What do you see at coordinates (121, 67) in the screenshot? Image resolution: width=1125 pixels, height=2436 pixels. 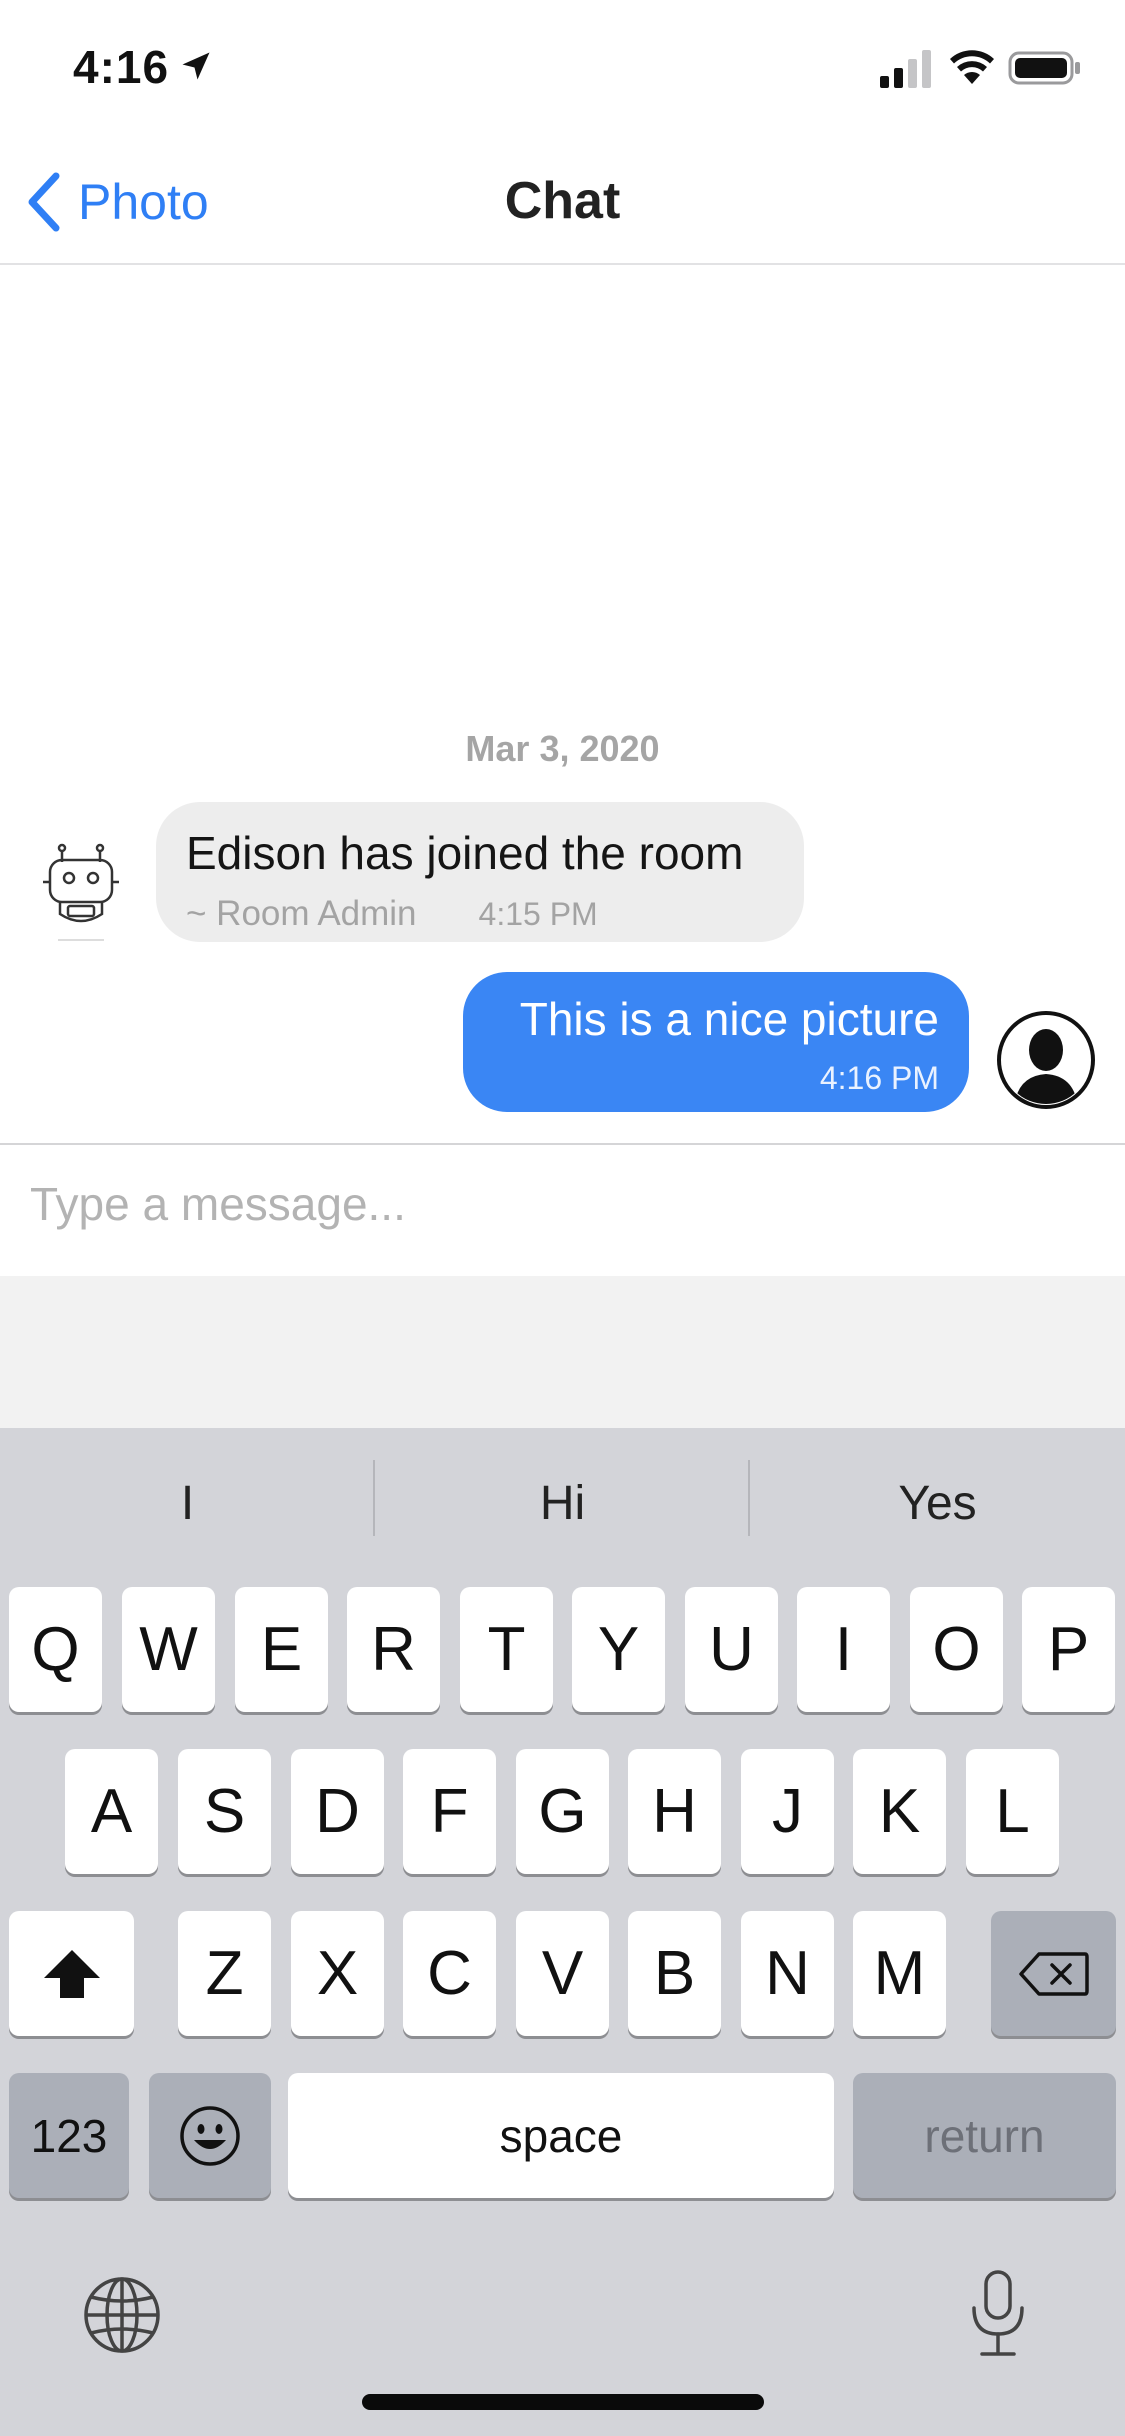 I see `status-time: 4:16` at bounding box center [121, 67].